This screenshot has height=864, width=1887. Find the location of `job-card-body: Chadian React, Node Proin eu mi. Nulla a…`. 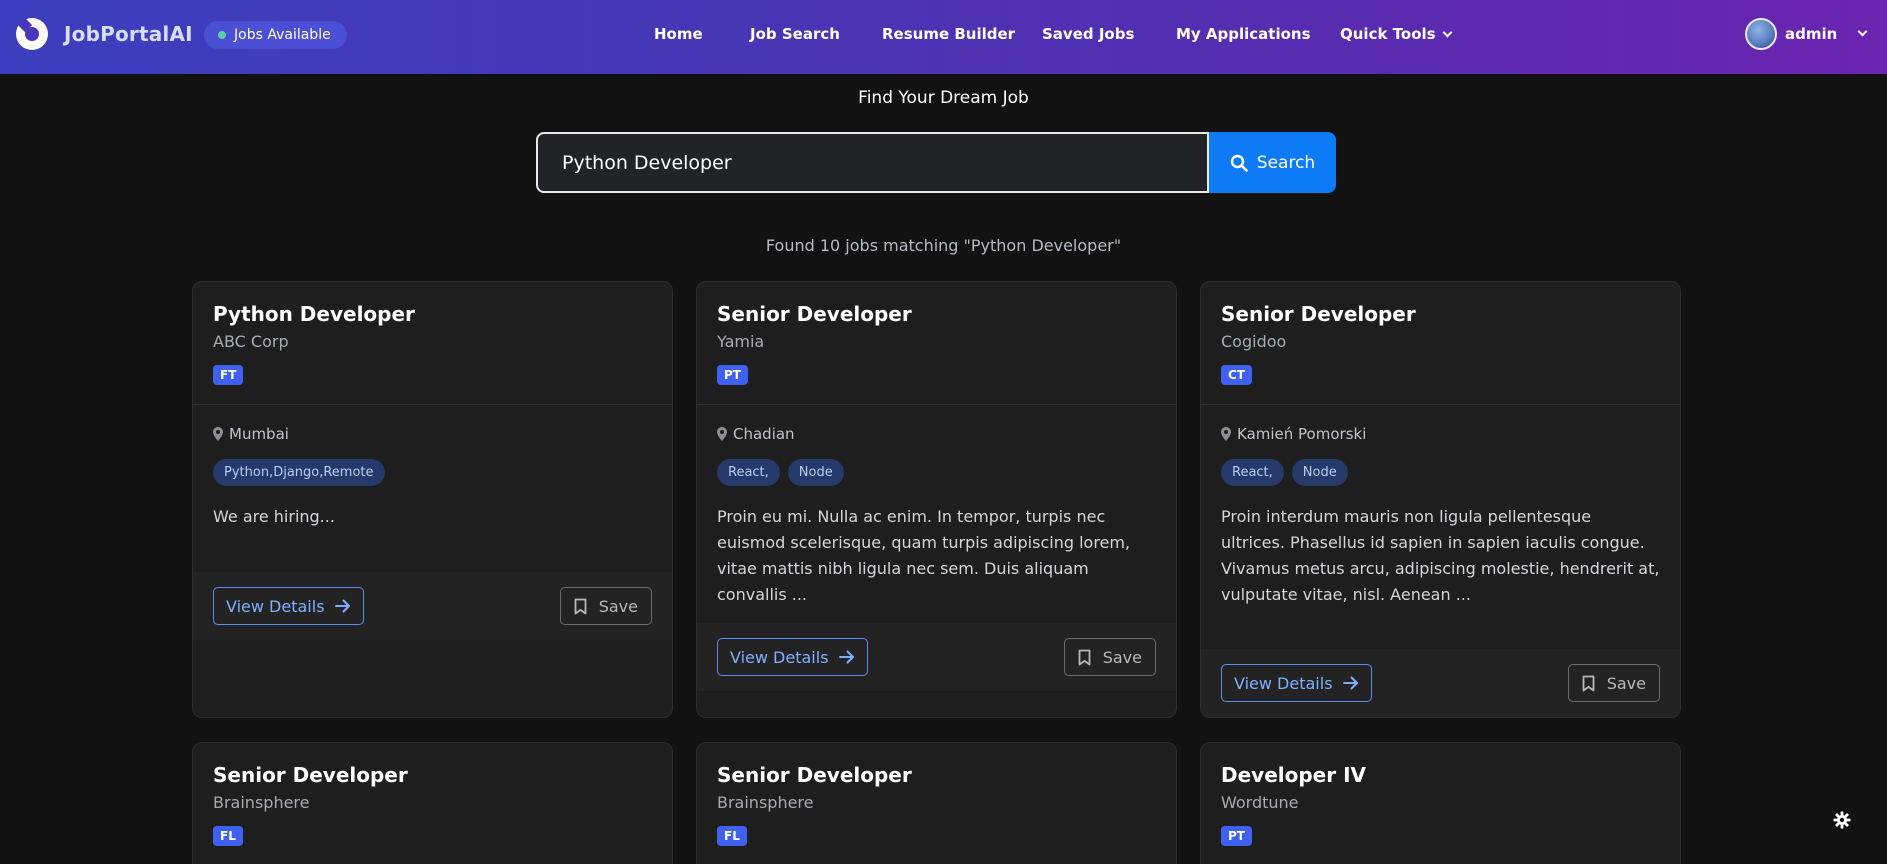

job-card-body: Chadian React, Node Proin eu mi. Nulla a… is located at coordinates (936, 506).